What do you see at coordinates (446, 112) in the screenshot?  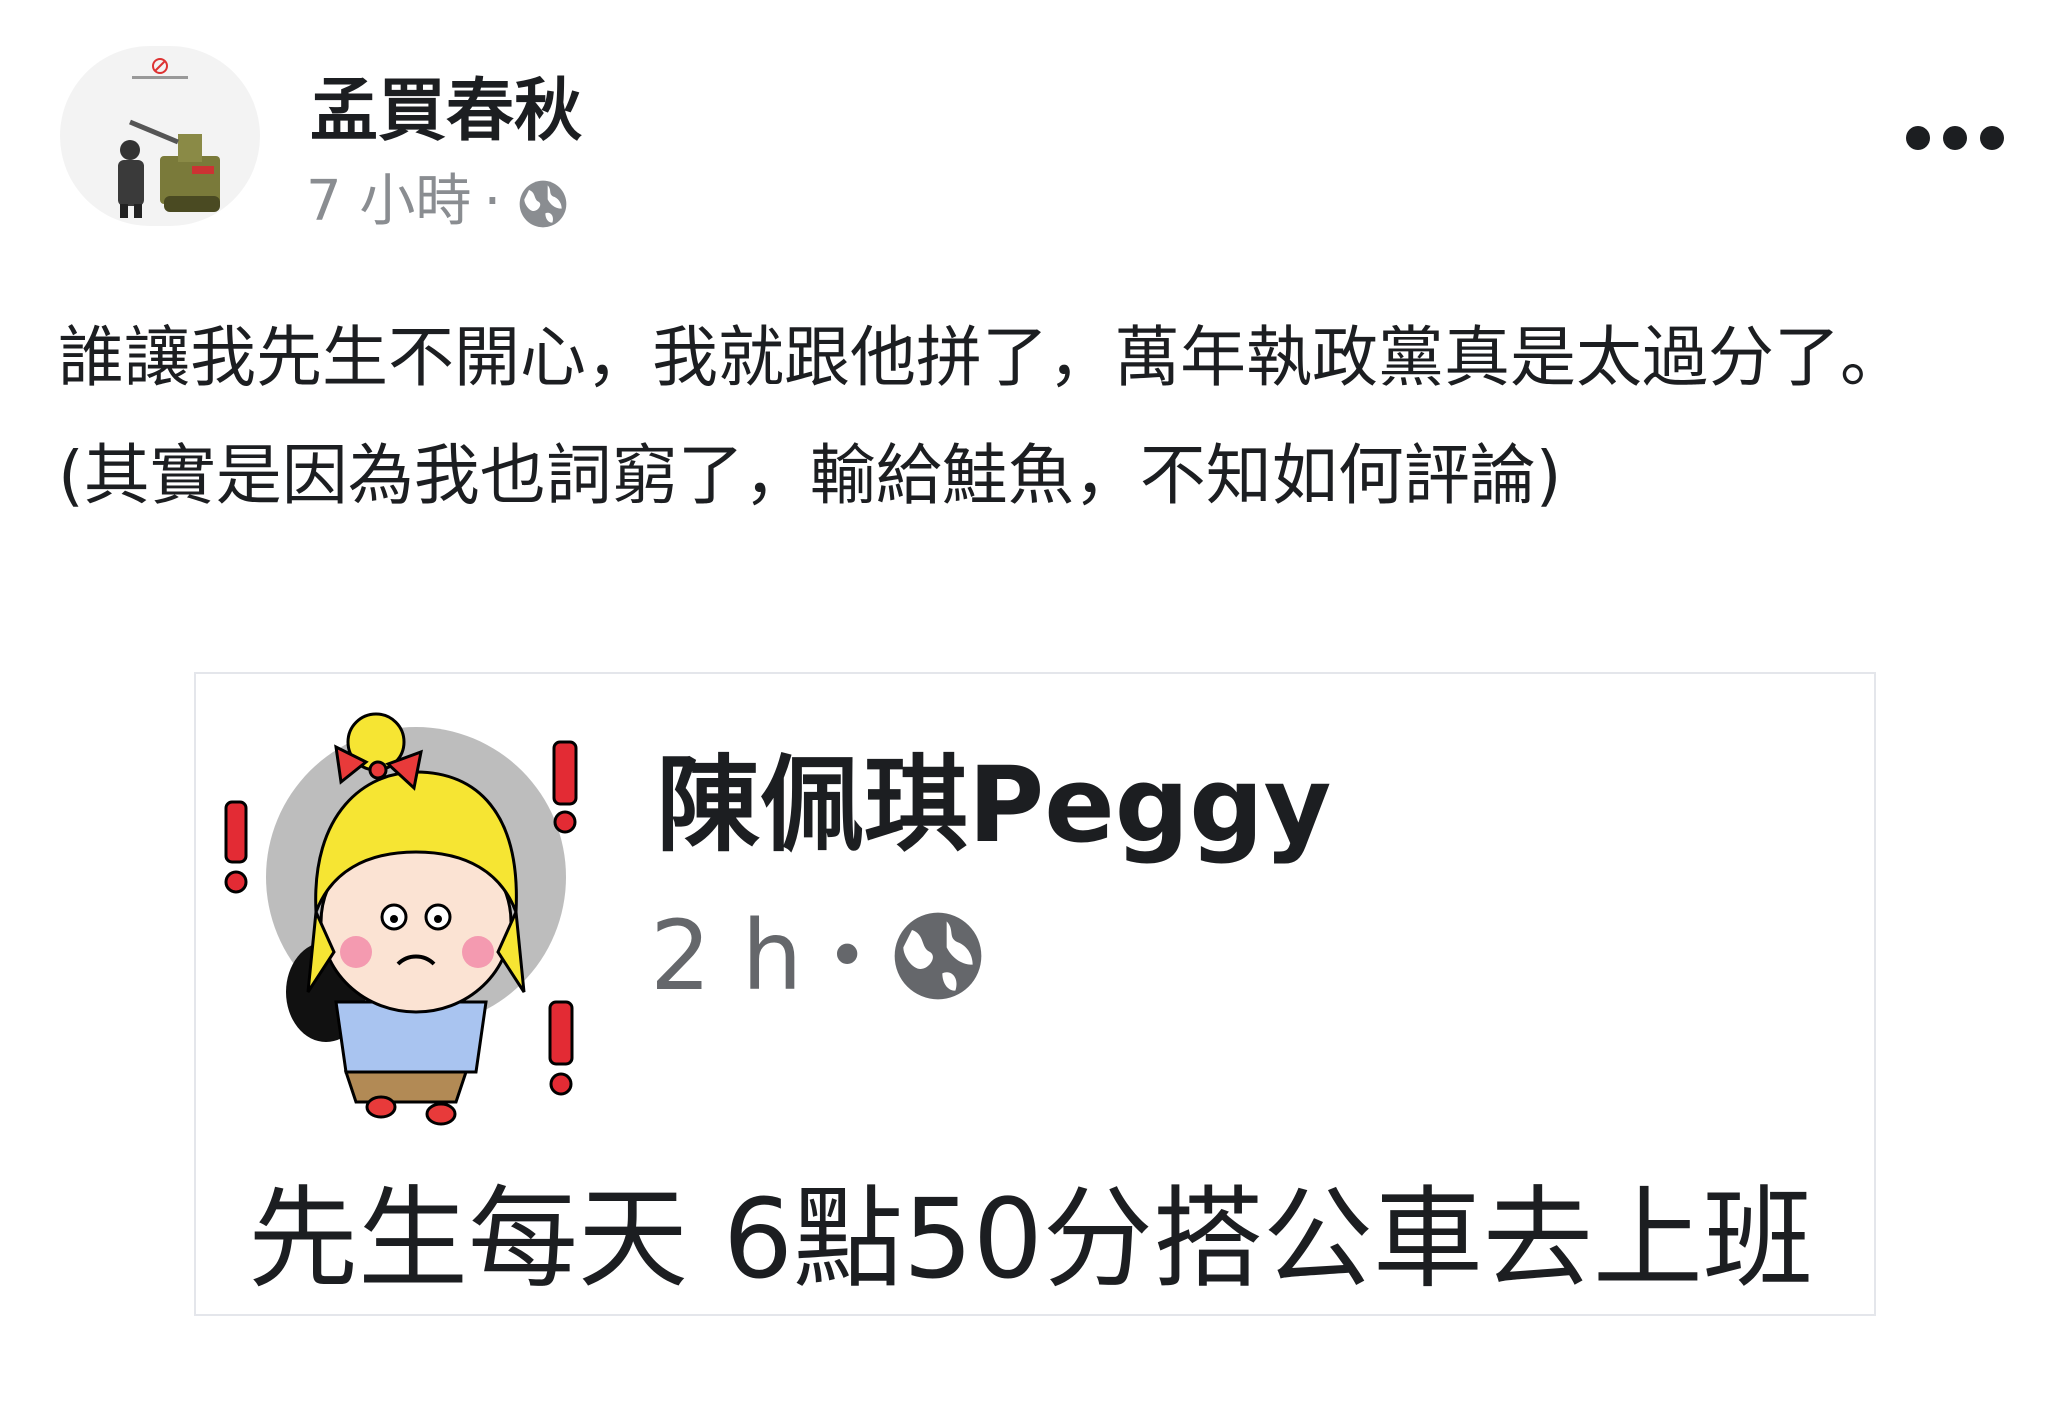 I see `author-name: 孟買春秋` at bounding box center [446, 112].